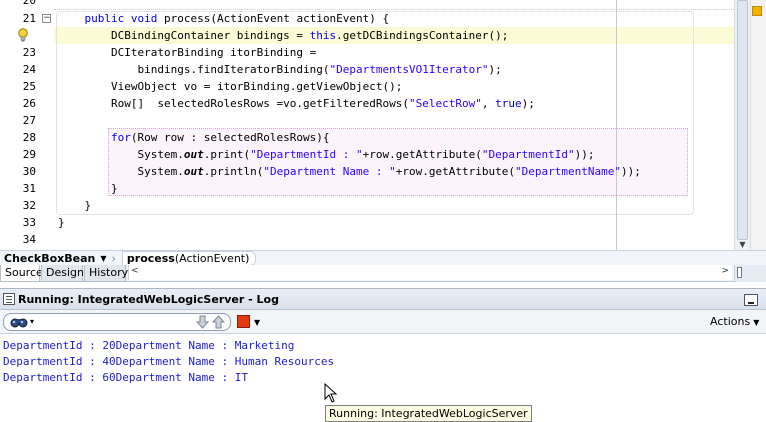 Image resolution: width=766 pixels, height=422 pixels. Describe the element at coordinates (730, 321) in the screenshot. I see `actions-label: Actions` at that location.